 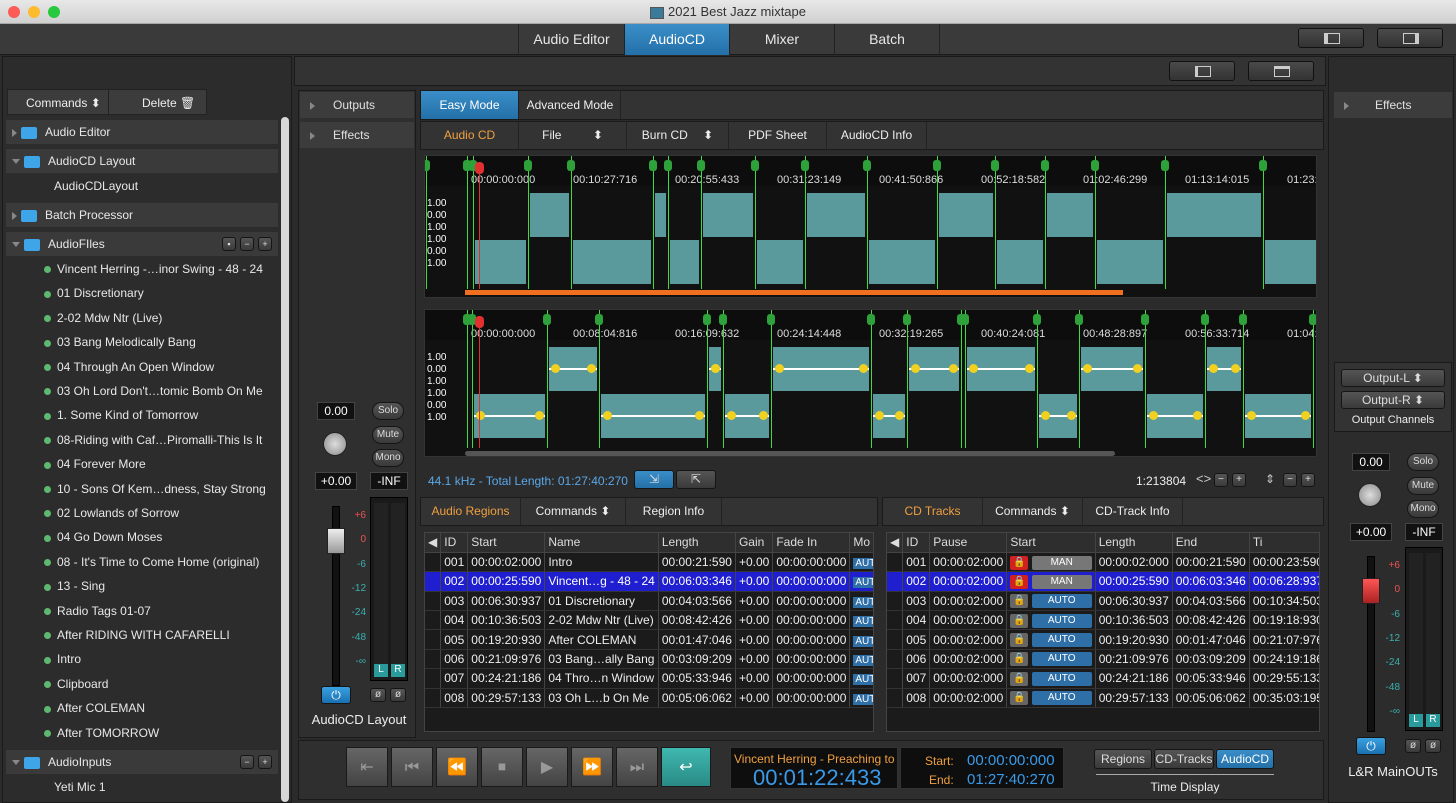 I want to click on phase-r-icon: ø, so click(x=1433, y=746).